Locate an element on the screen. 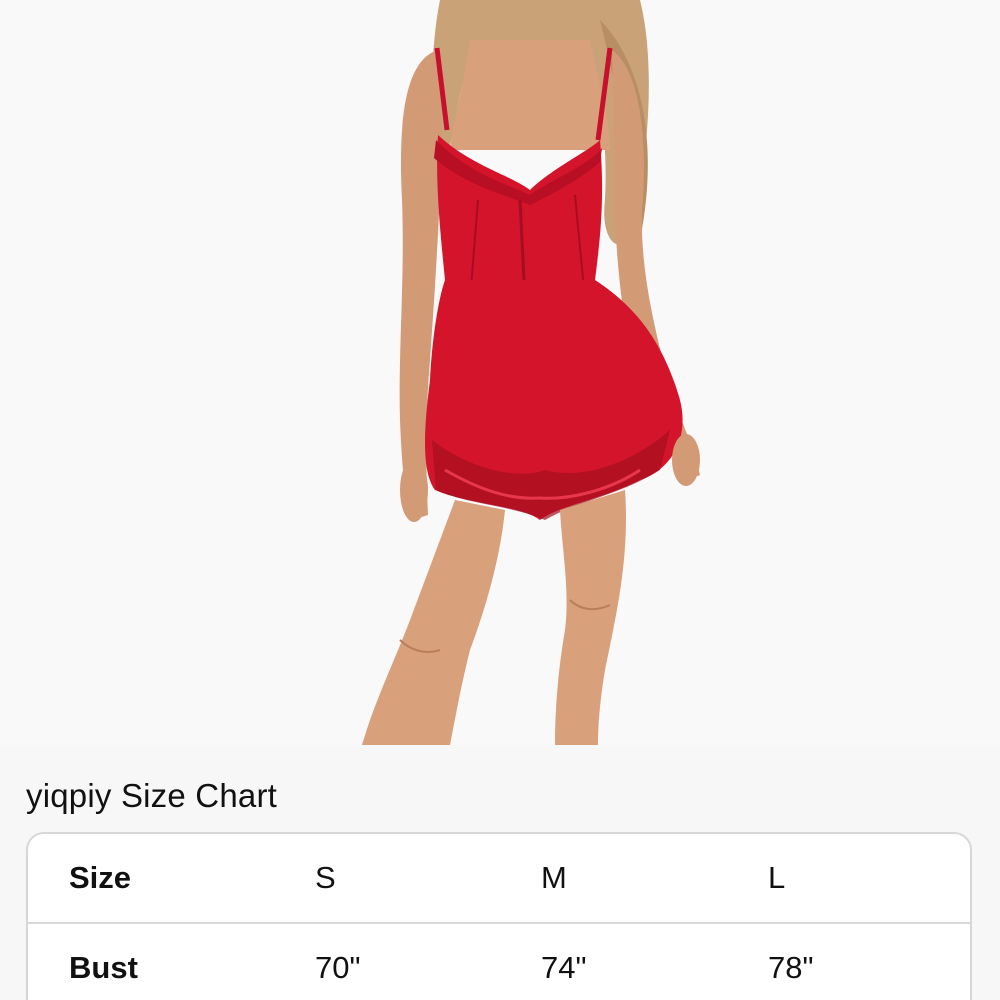 The image size is (1000, 1000). size-chart-title: yiqpiy Size Chart is located at coordinates (151, 795).